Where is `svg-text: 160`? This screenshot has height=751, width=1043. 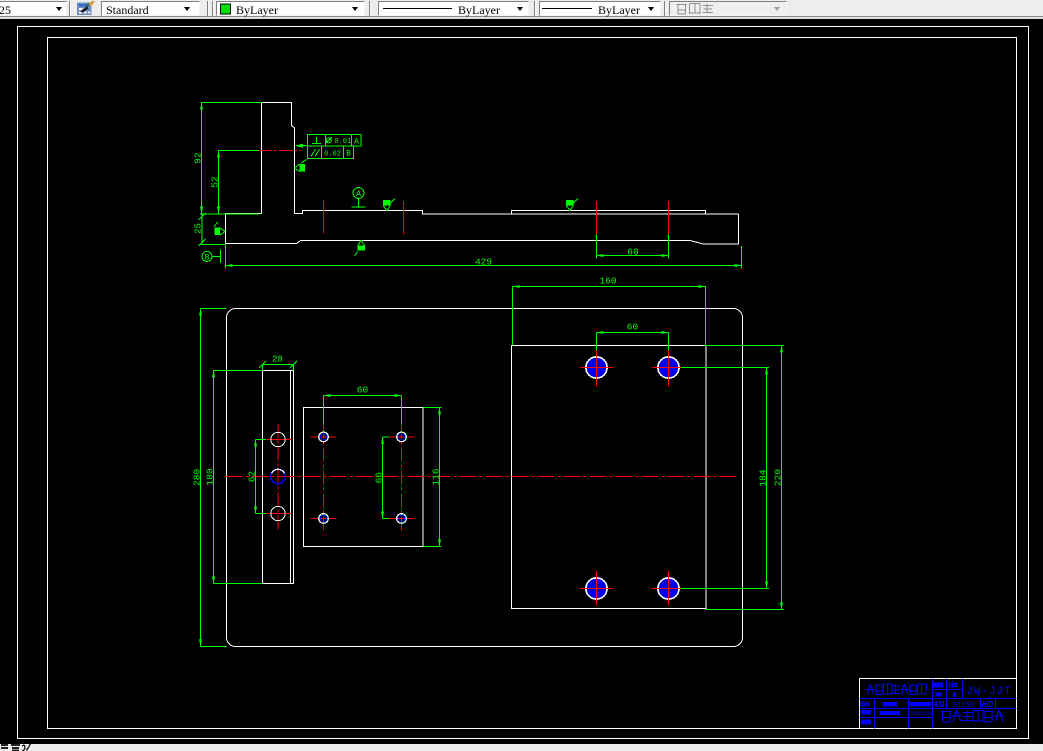
svg-text: 160 is located at coordinates (607, 281).